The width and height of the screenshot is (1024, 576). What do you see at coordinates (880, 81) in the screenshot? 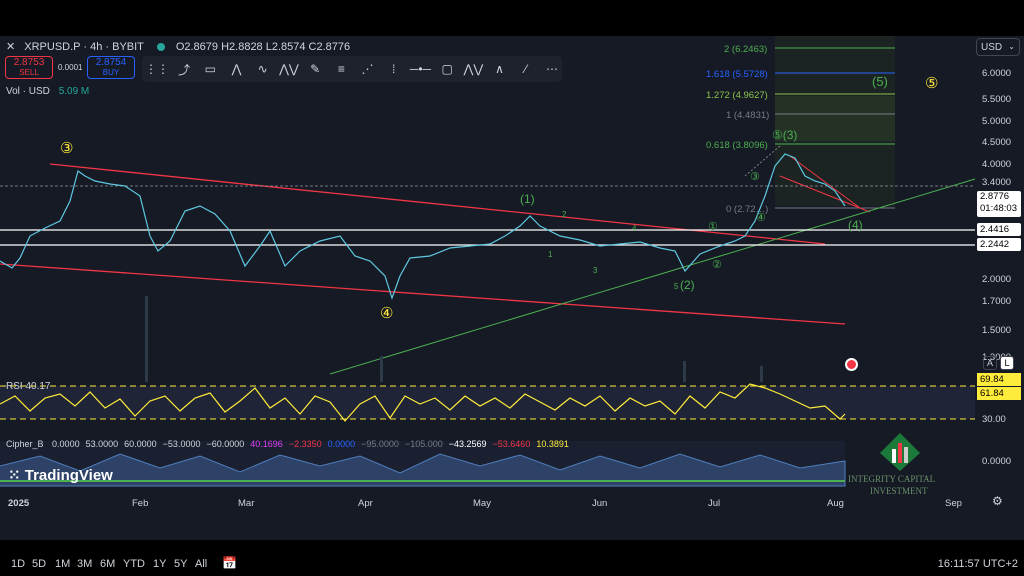
I see `wave-label-5: (5)` at bounding box center [880, 81].